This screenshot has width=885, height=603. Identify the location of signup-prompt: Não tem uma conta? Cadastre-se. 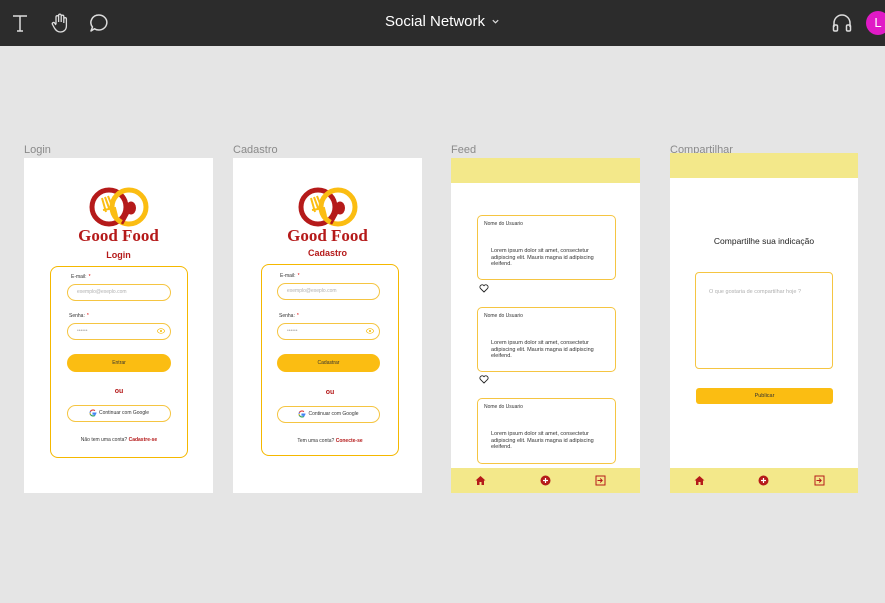
(119, 440).